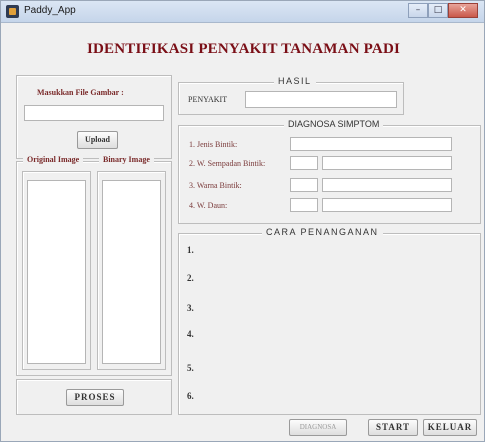 The height and width of the screenshot is (442, 485). I want to click on maximize-icon: □, so click(438, 10).